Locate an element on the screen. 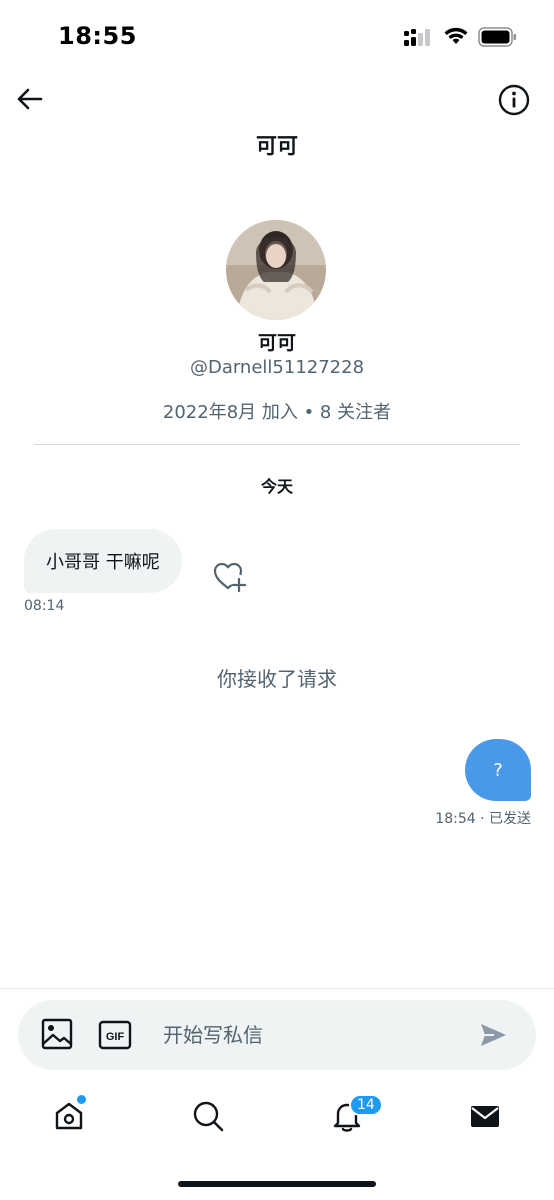 The height and width of the screenshot is (1200, 554). mail-icon is located at coordinates (485, 1116).